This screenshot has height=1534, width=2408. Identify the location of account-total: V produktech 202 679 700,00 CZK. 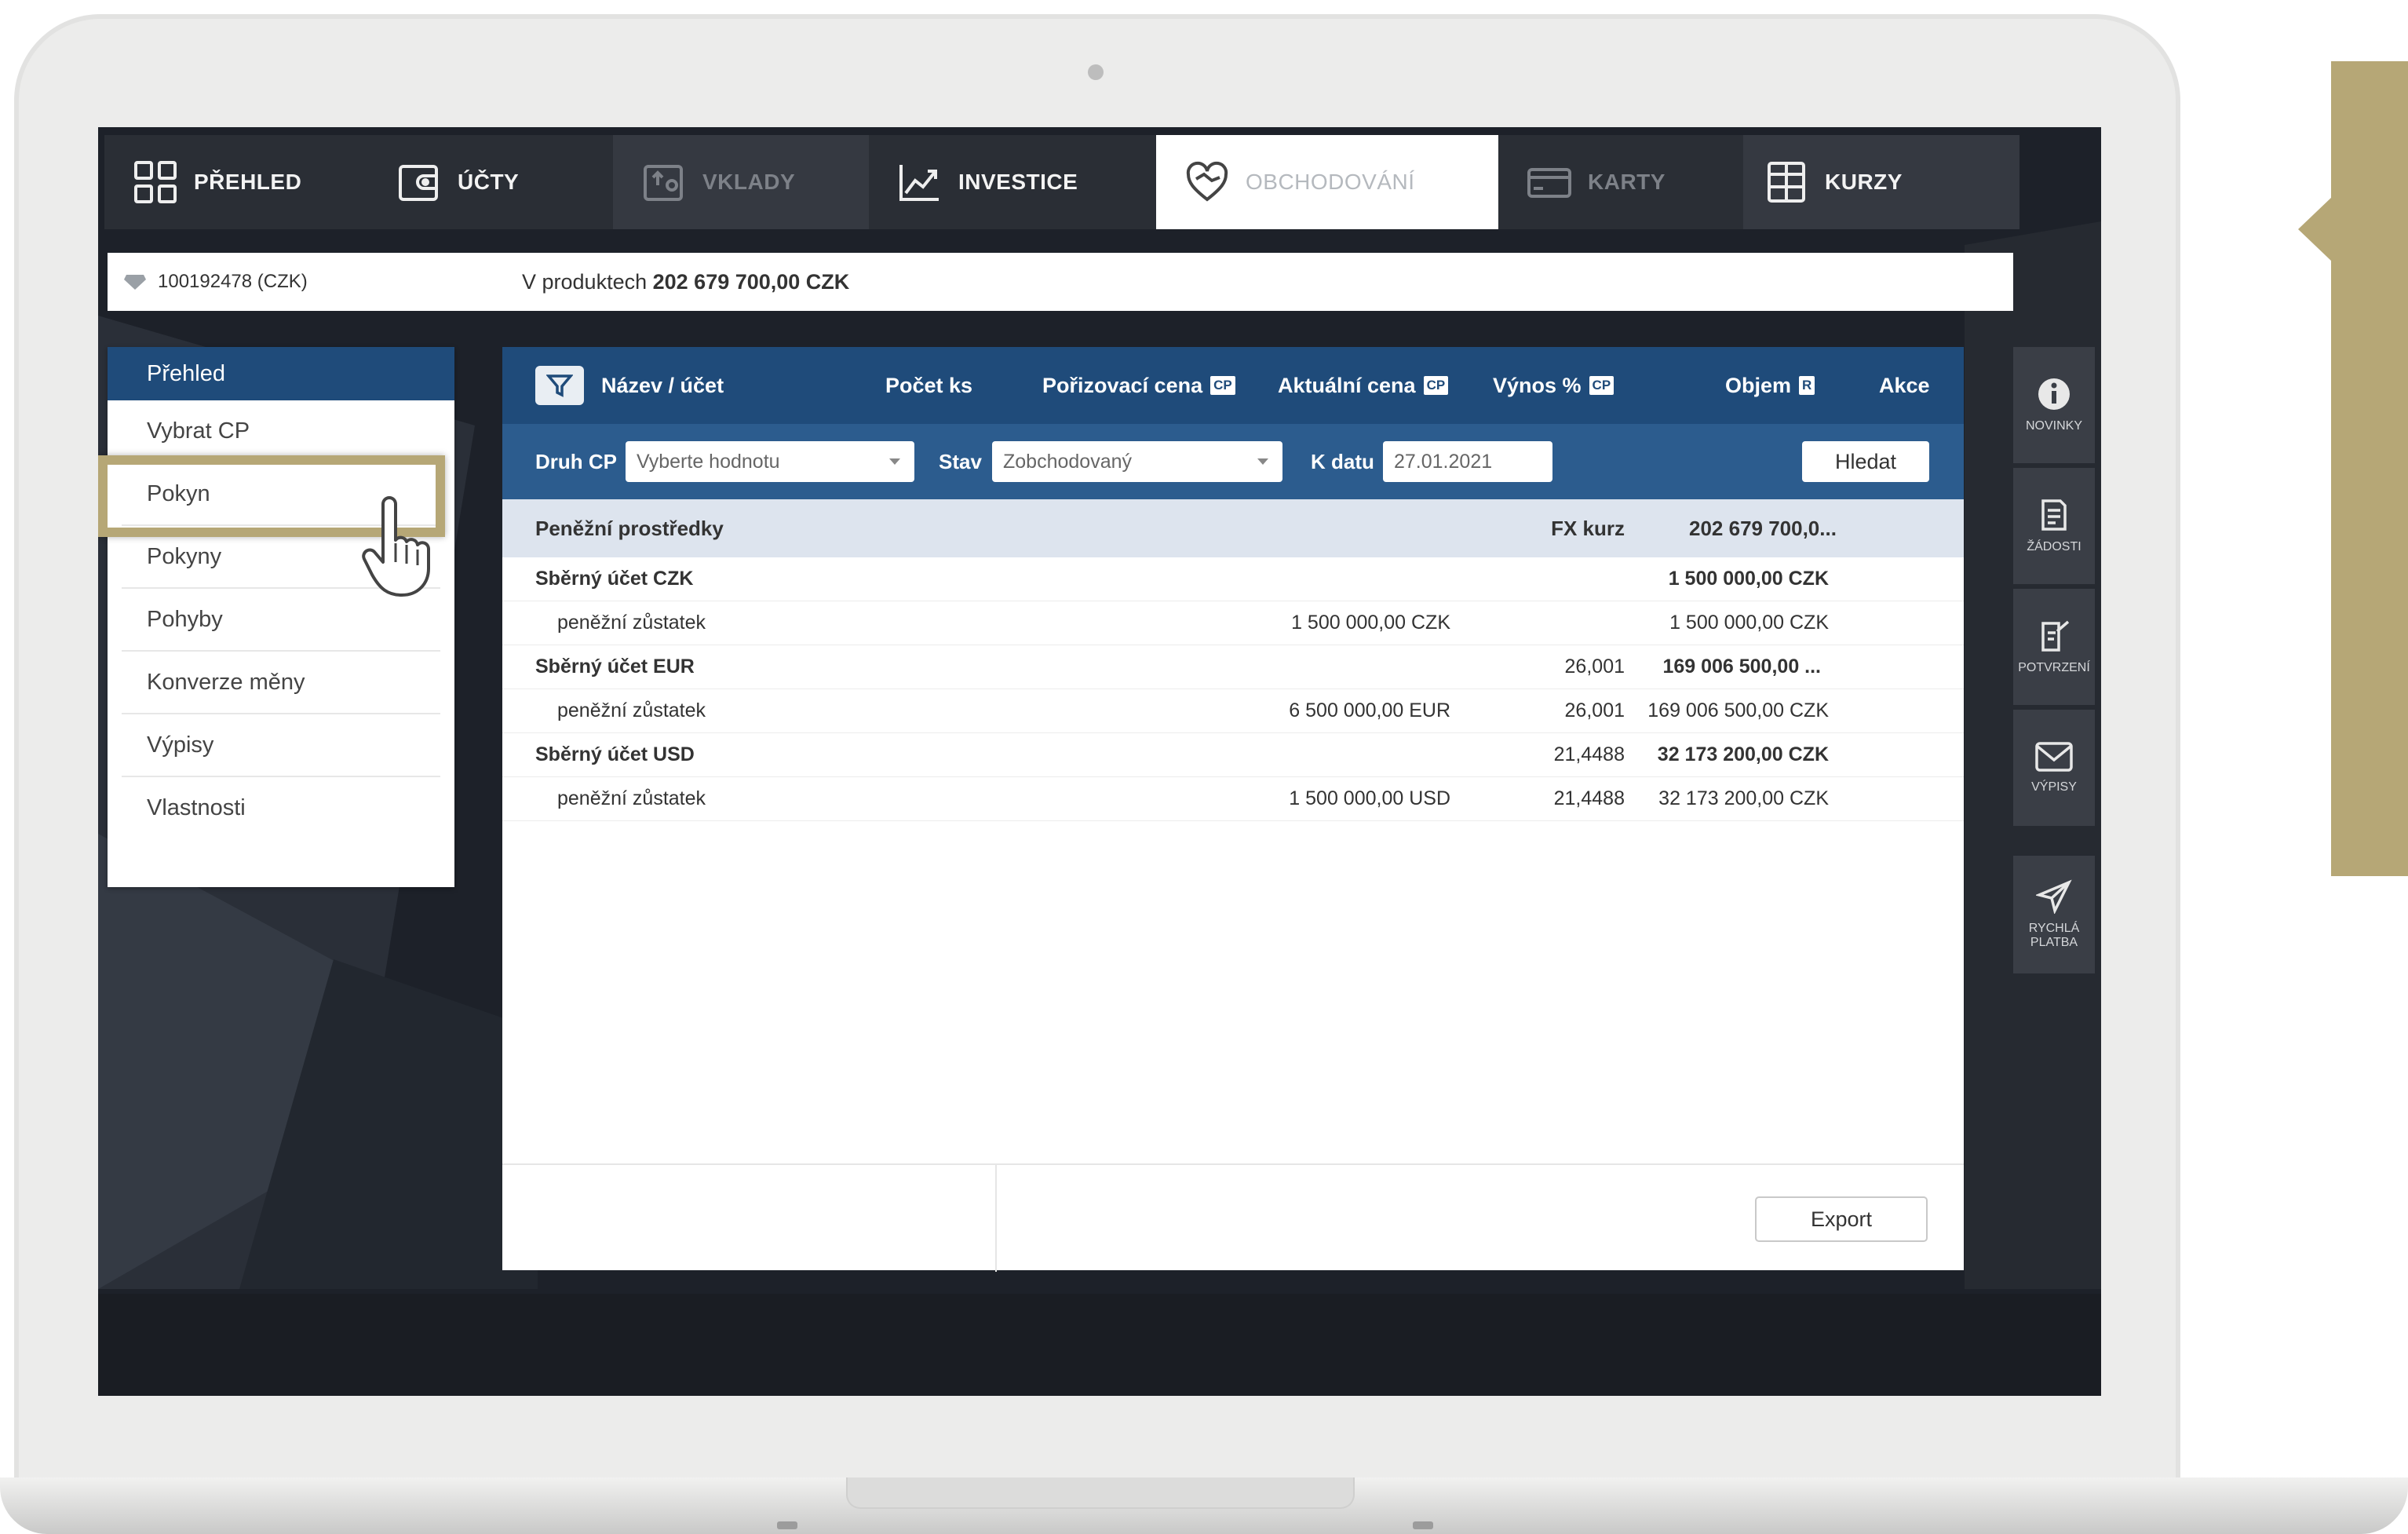
(686, 282).